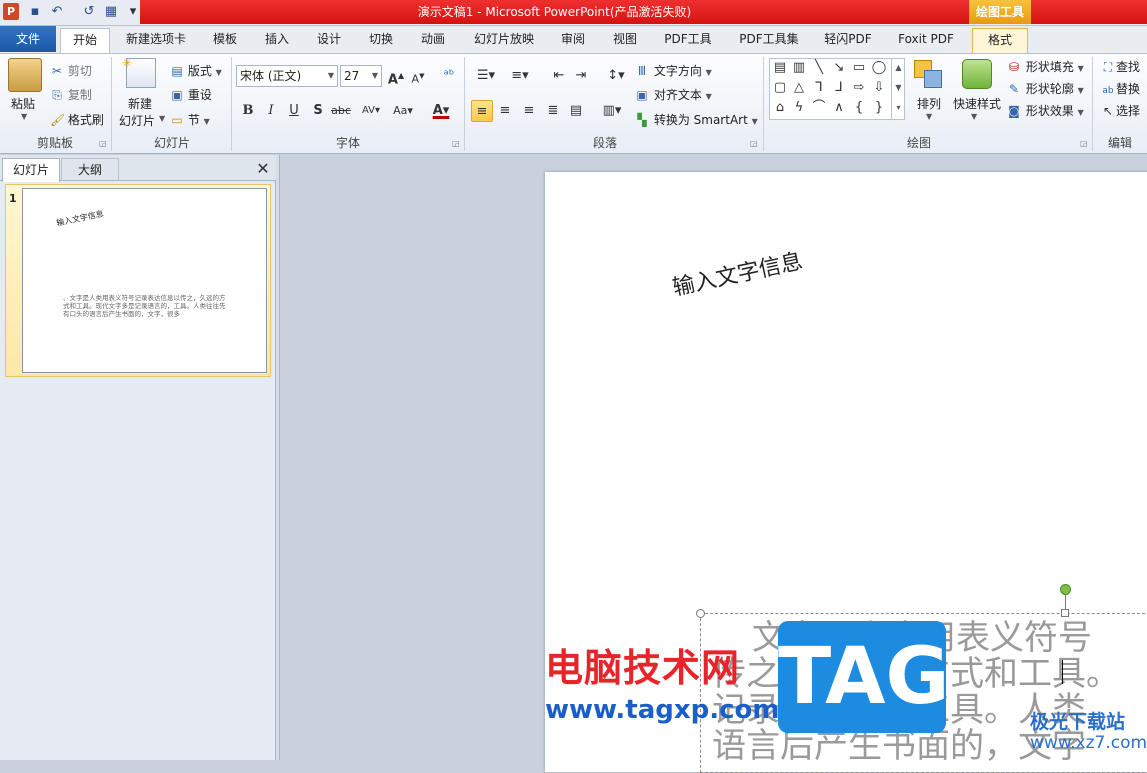  Describe the element at coordinates (688, 40) in the screenshot. I see `tab-pdf-tools: PDF工具` at that location.